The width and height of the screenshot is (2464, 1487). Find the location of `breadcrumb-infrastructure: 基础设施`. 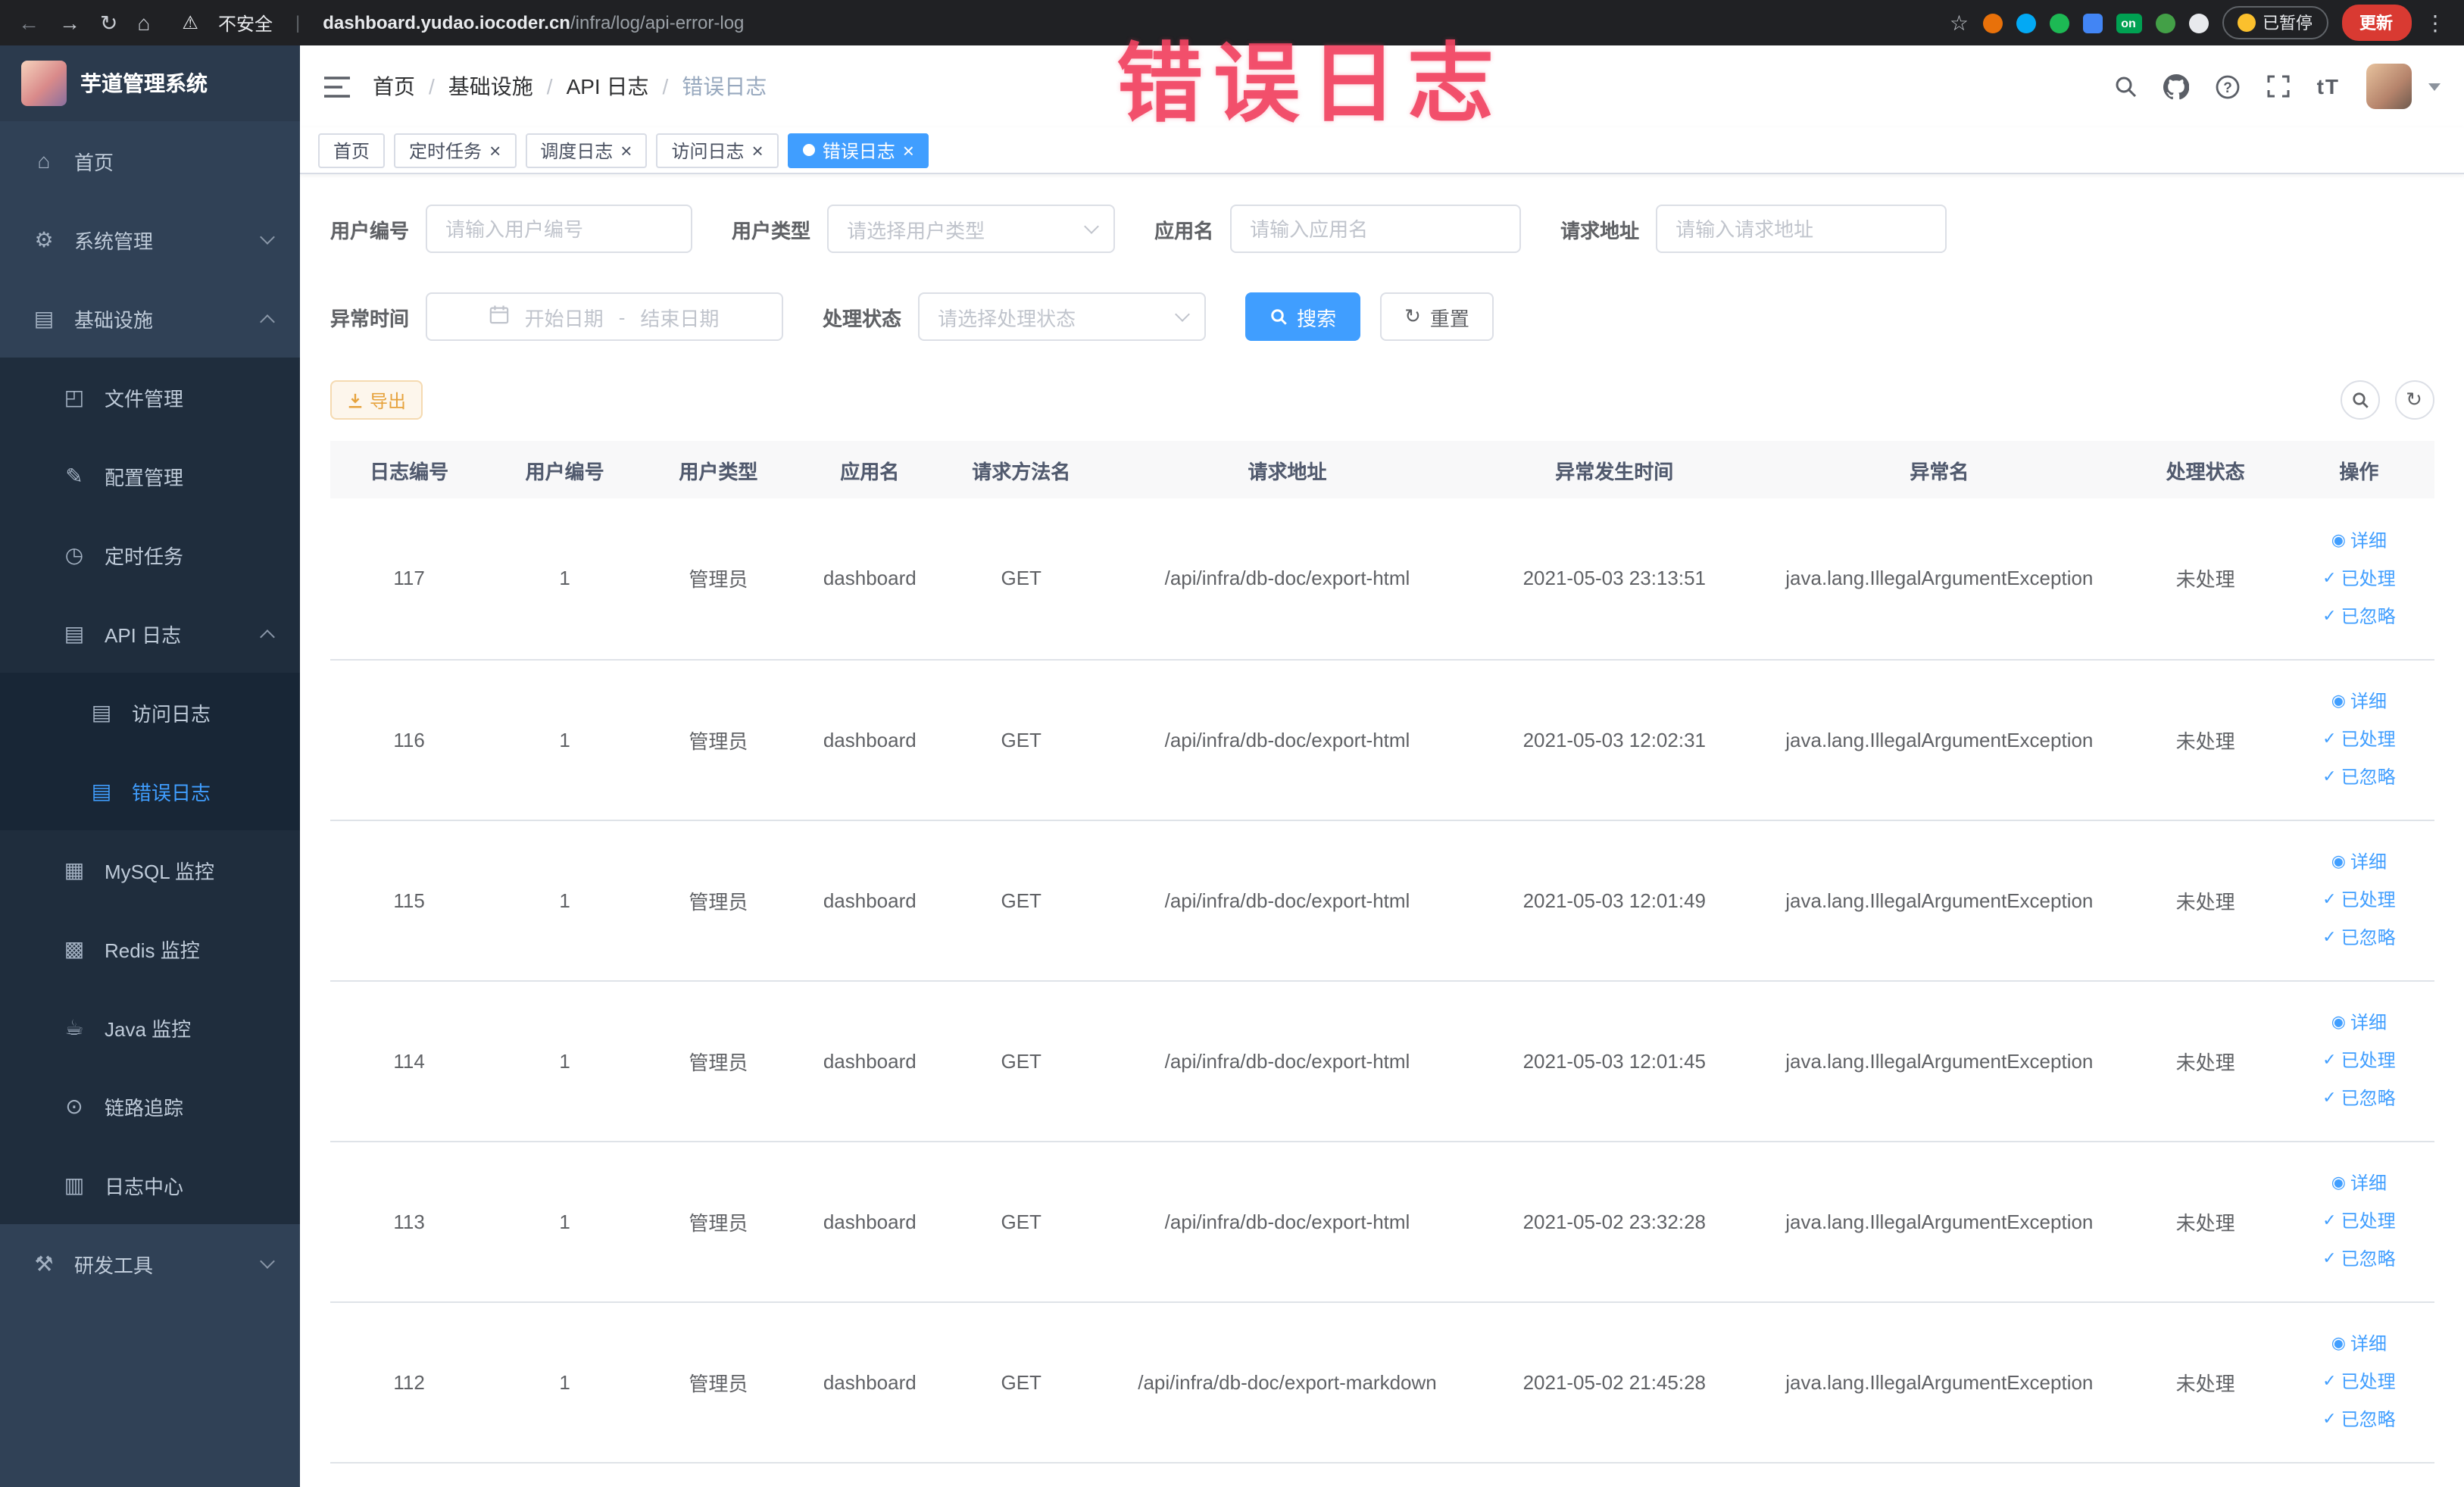

breadcrumb-infrastructure: 基础设施 is located at coordinates (490, 86).